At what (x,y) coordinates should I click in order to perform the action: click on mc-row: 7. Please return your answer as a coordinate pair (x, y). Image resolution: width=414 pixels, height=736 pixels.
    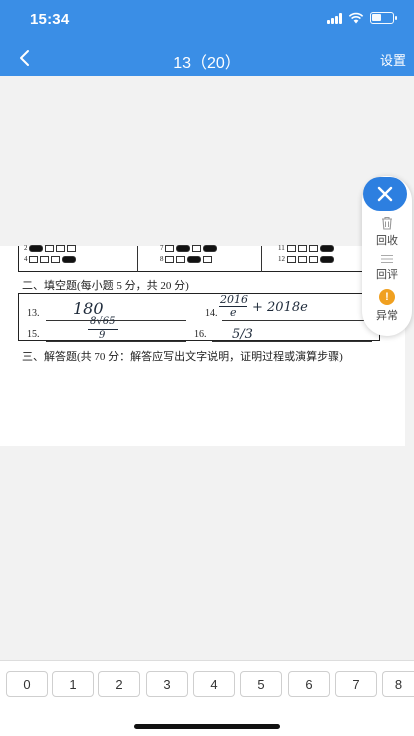
    Looking at the image, I should click on (189, 248).